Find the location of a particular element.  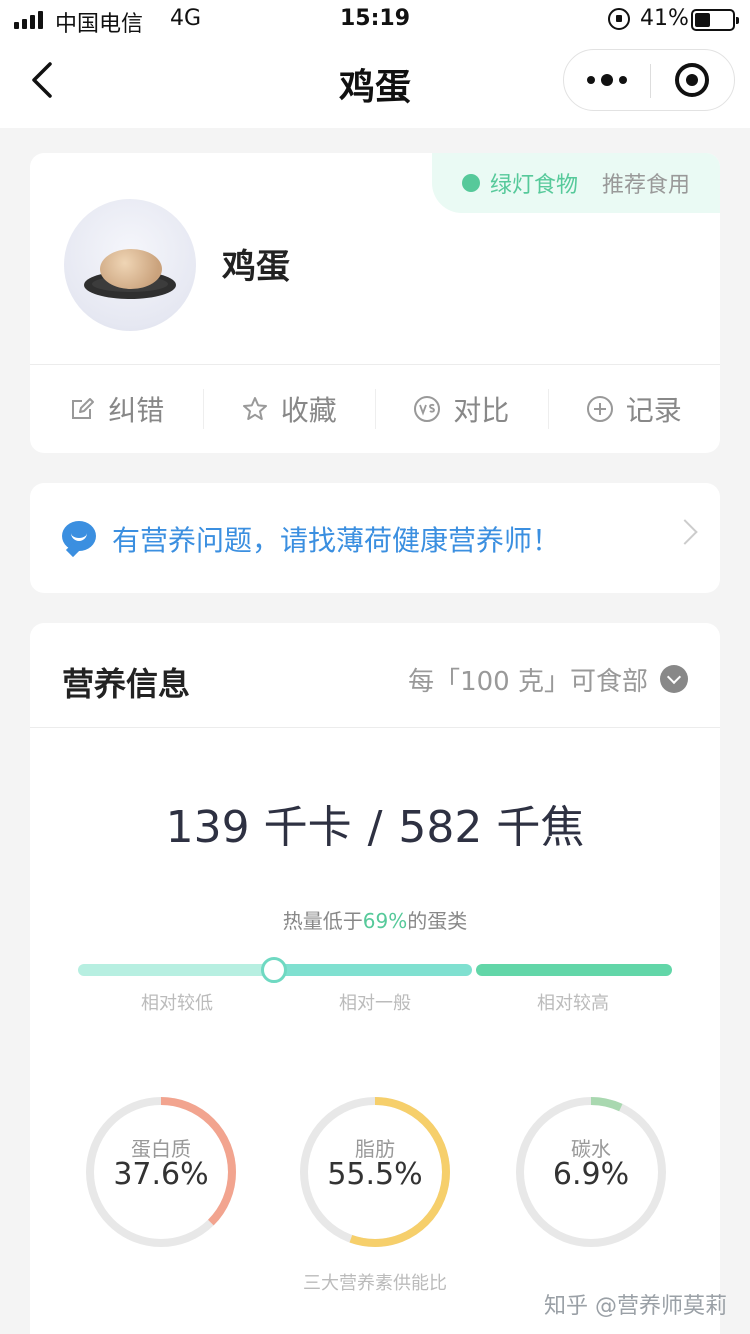

rotation-lock-icon is located at coordinates (619, 19).